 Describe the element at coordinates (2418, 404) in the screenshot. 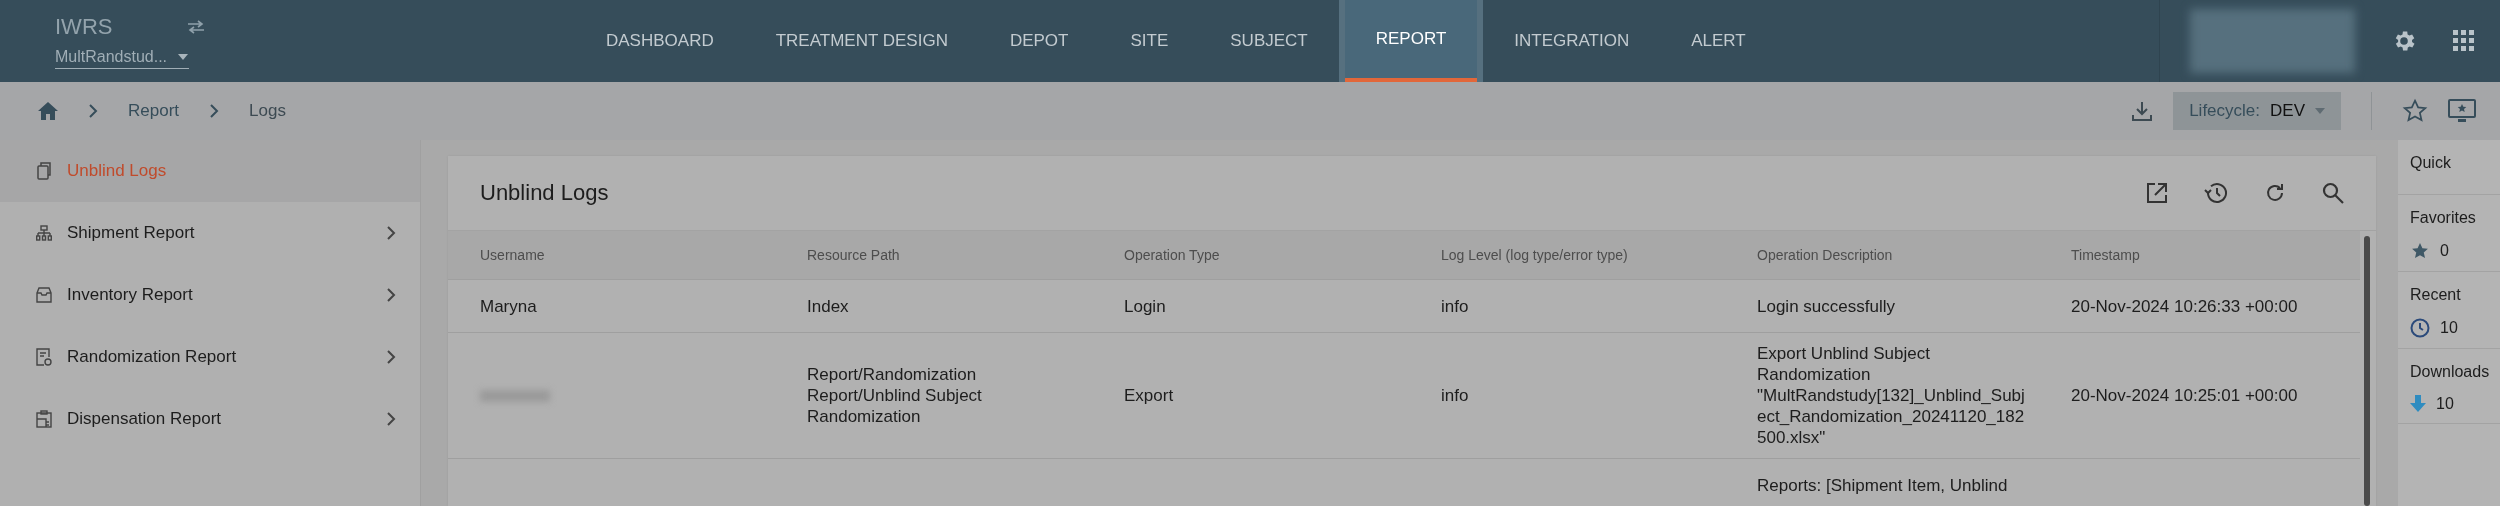

I see `download-arrow-icon` at that location.